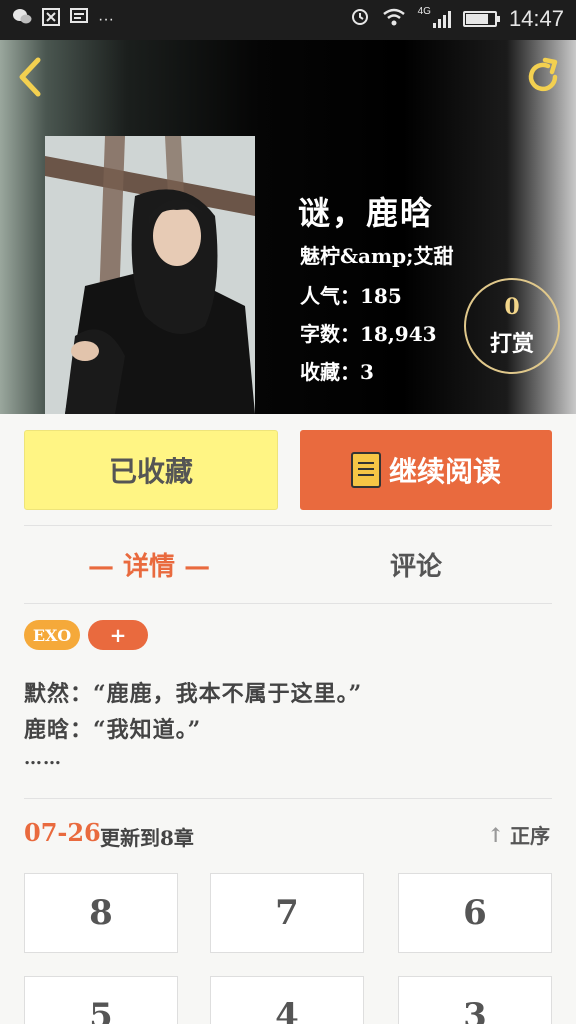 The image size is (576, 1024). I want to click on book-cover-image, so click(150, 275).